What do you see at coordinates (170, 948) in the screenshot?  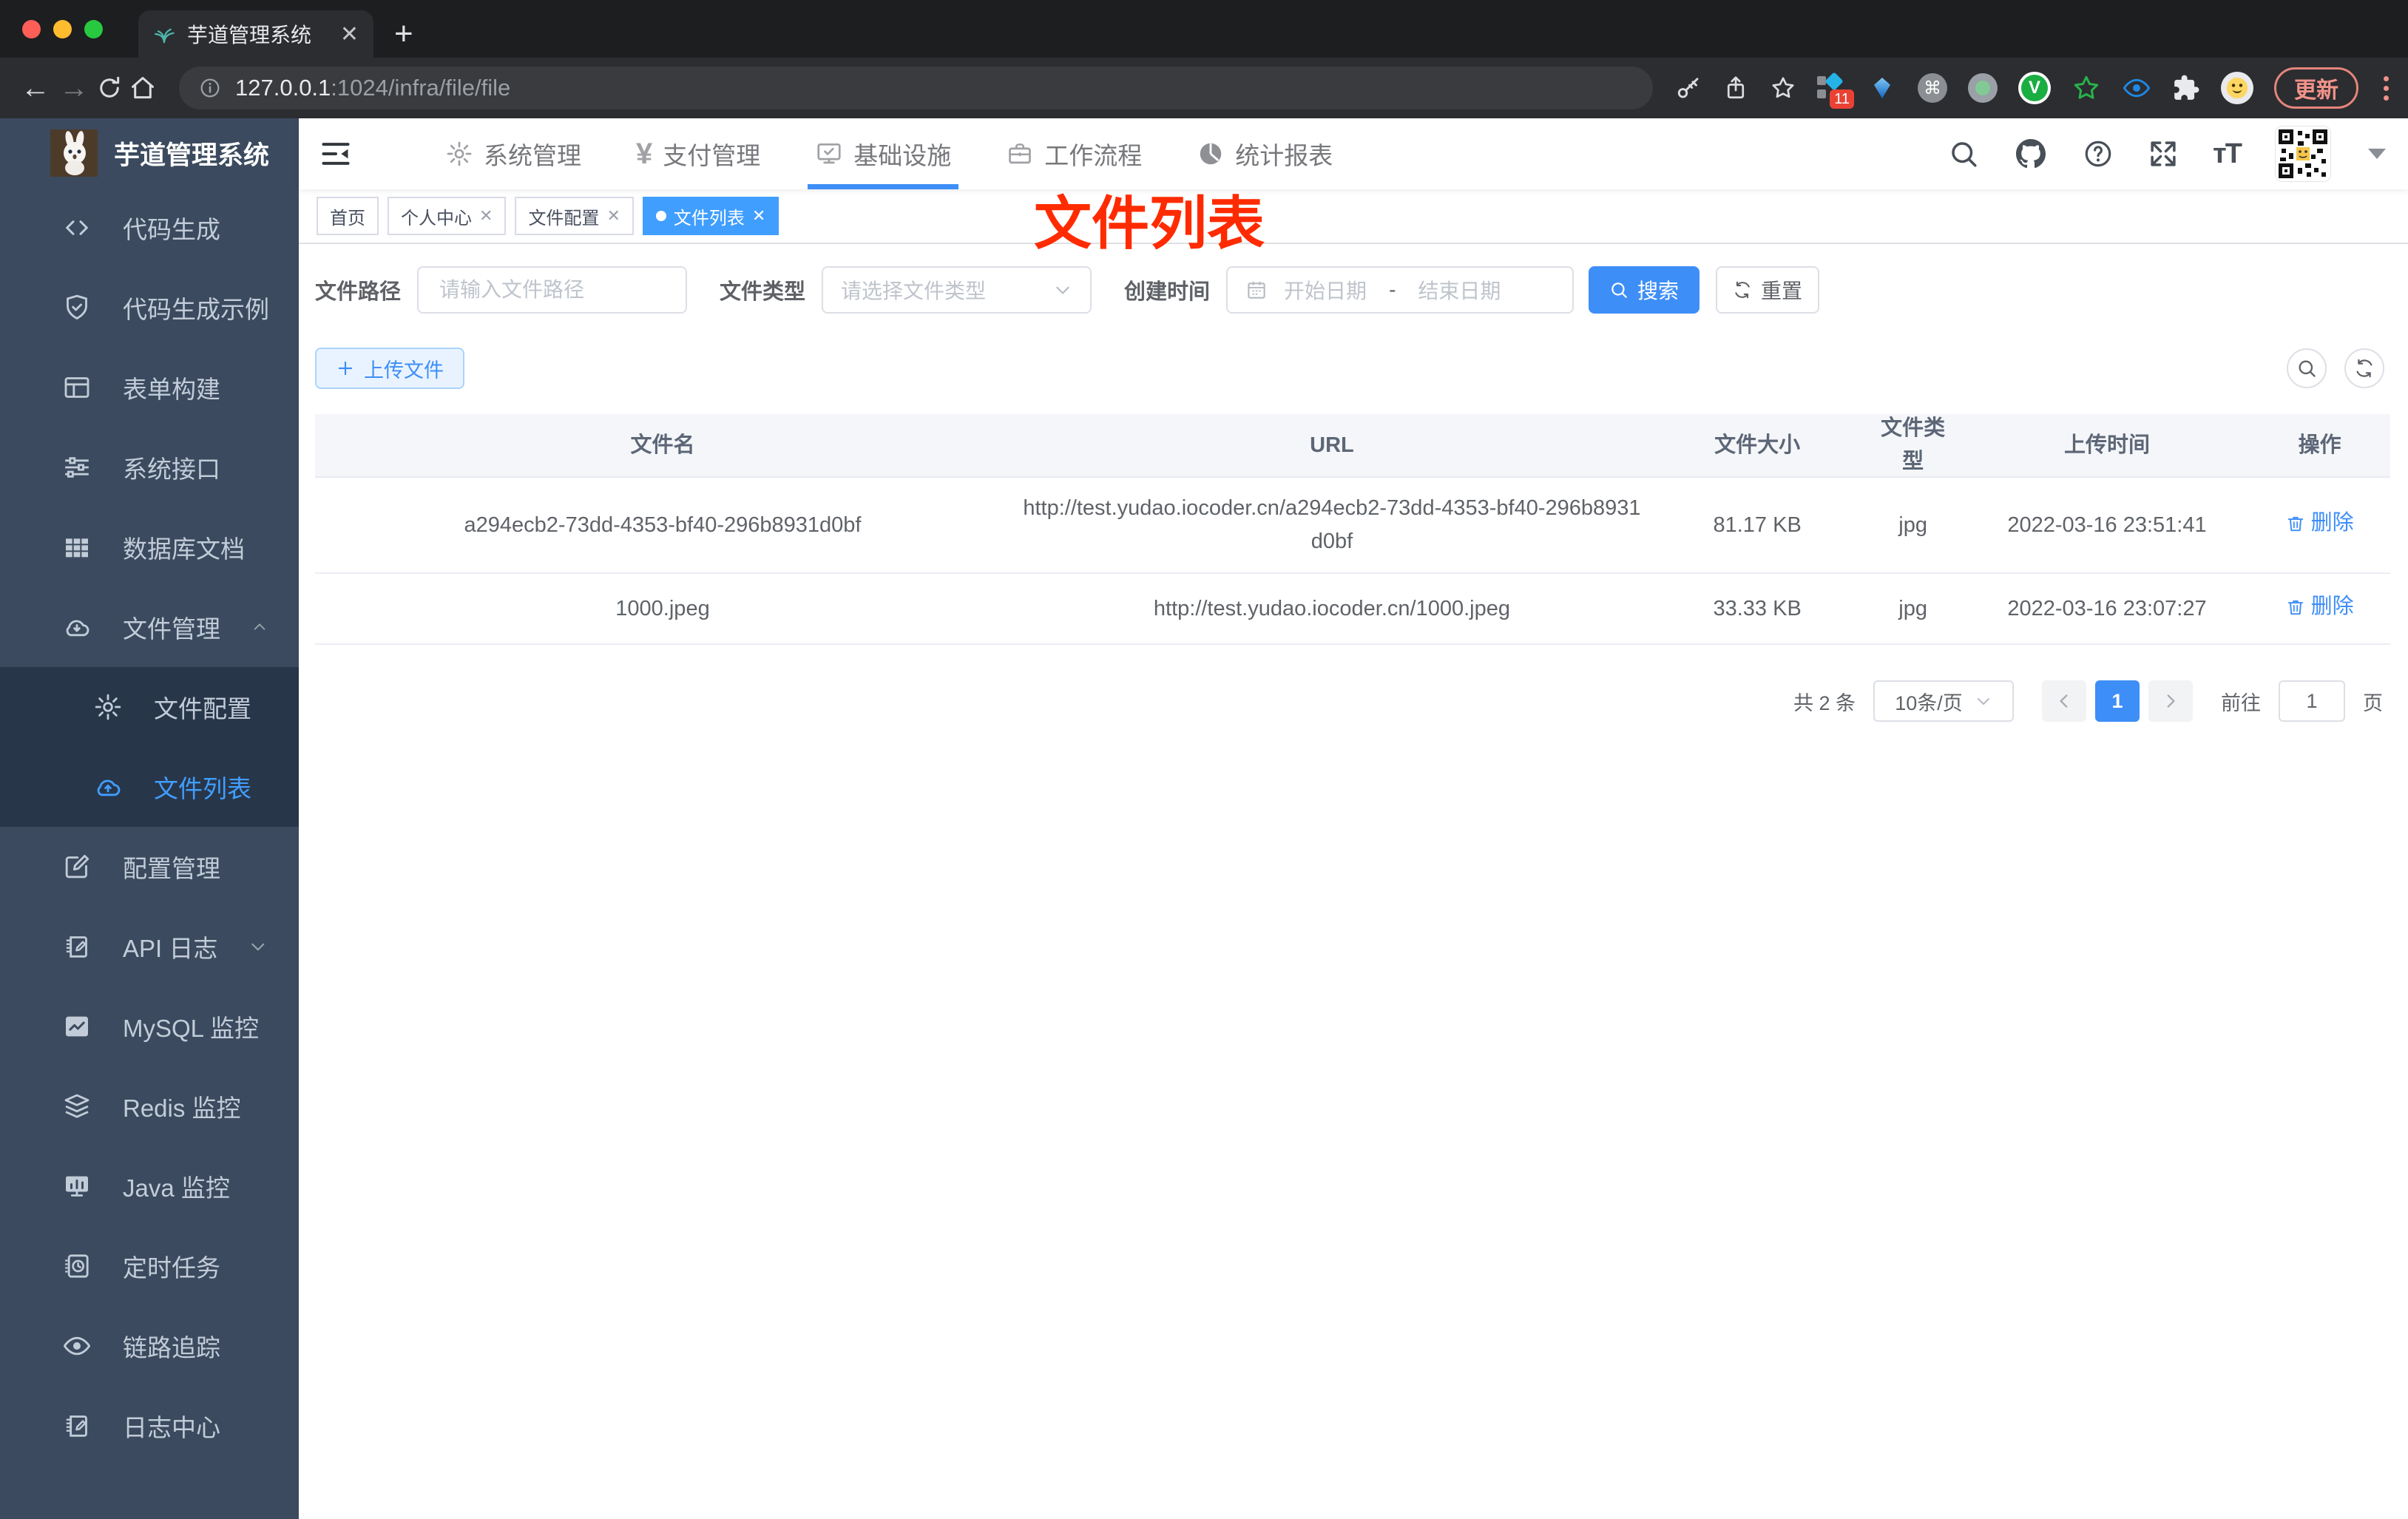 I see `sidebar-item-label: API 日志` at bounding box center [170, 948].